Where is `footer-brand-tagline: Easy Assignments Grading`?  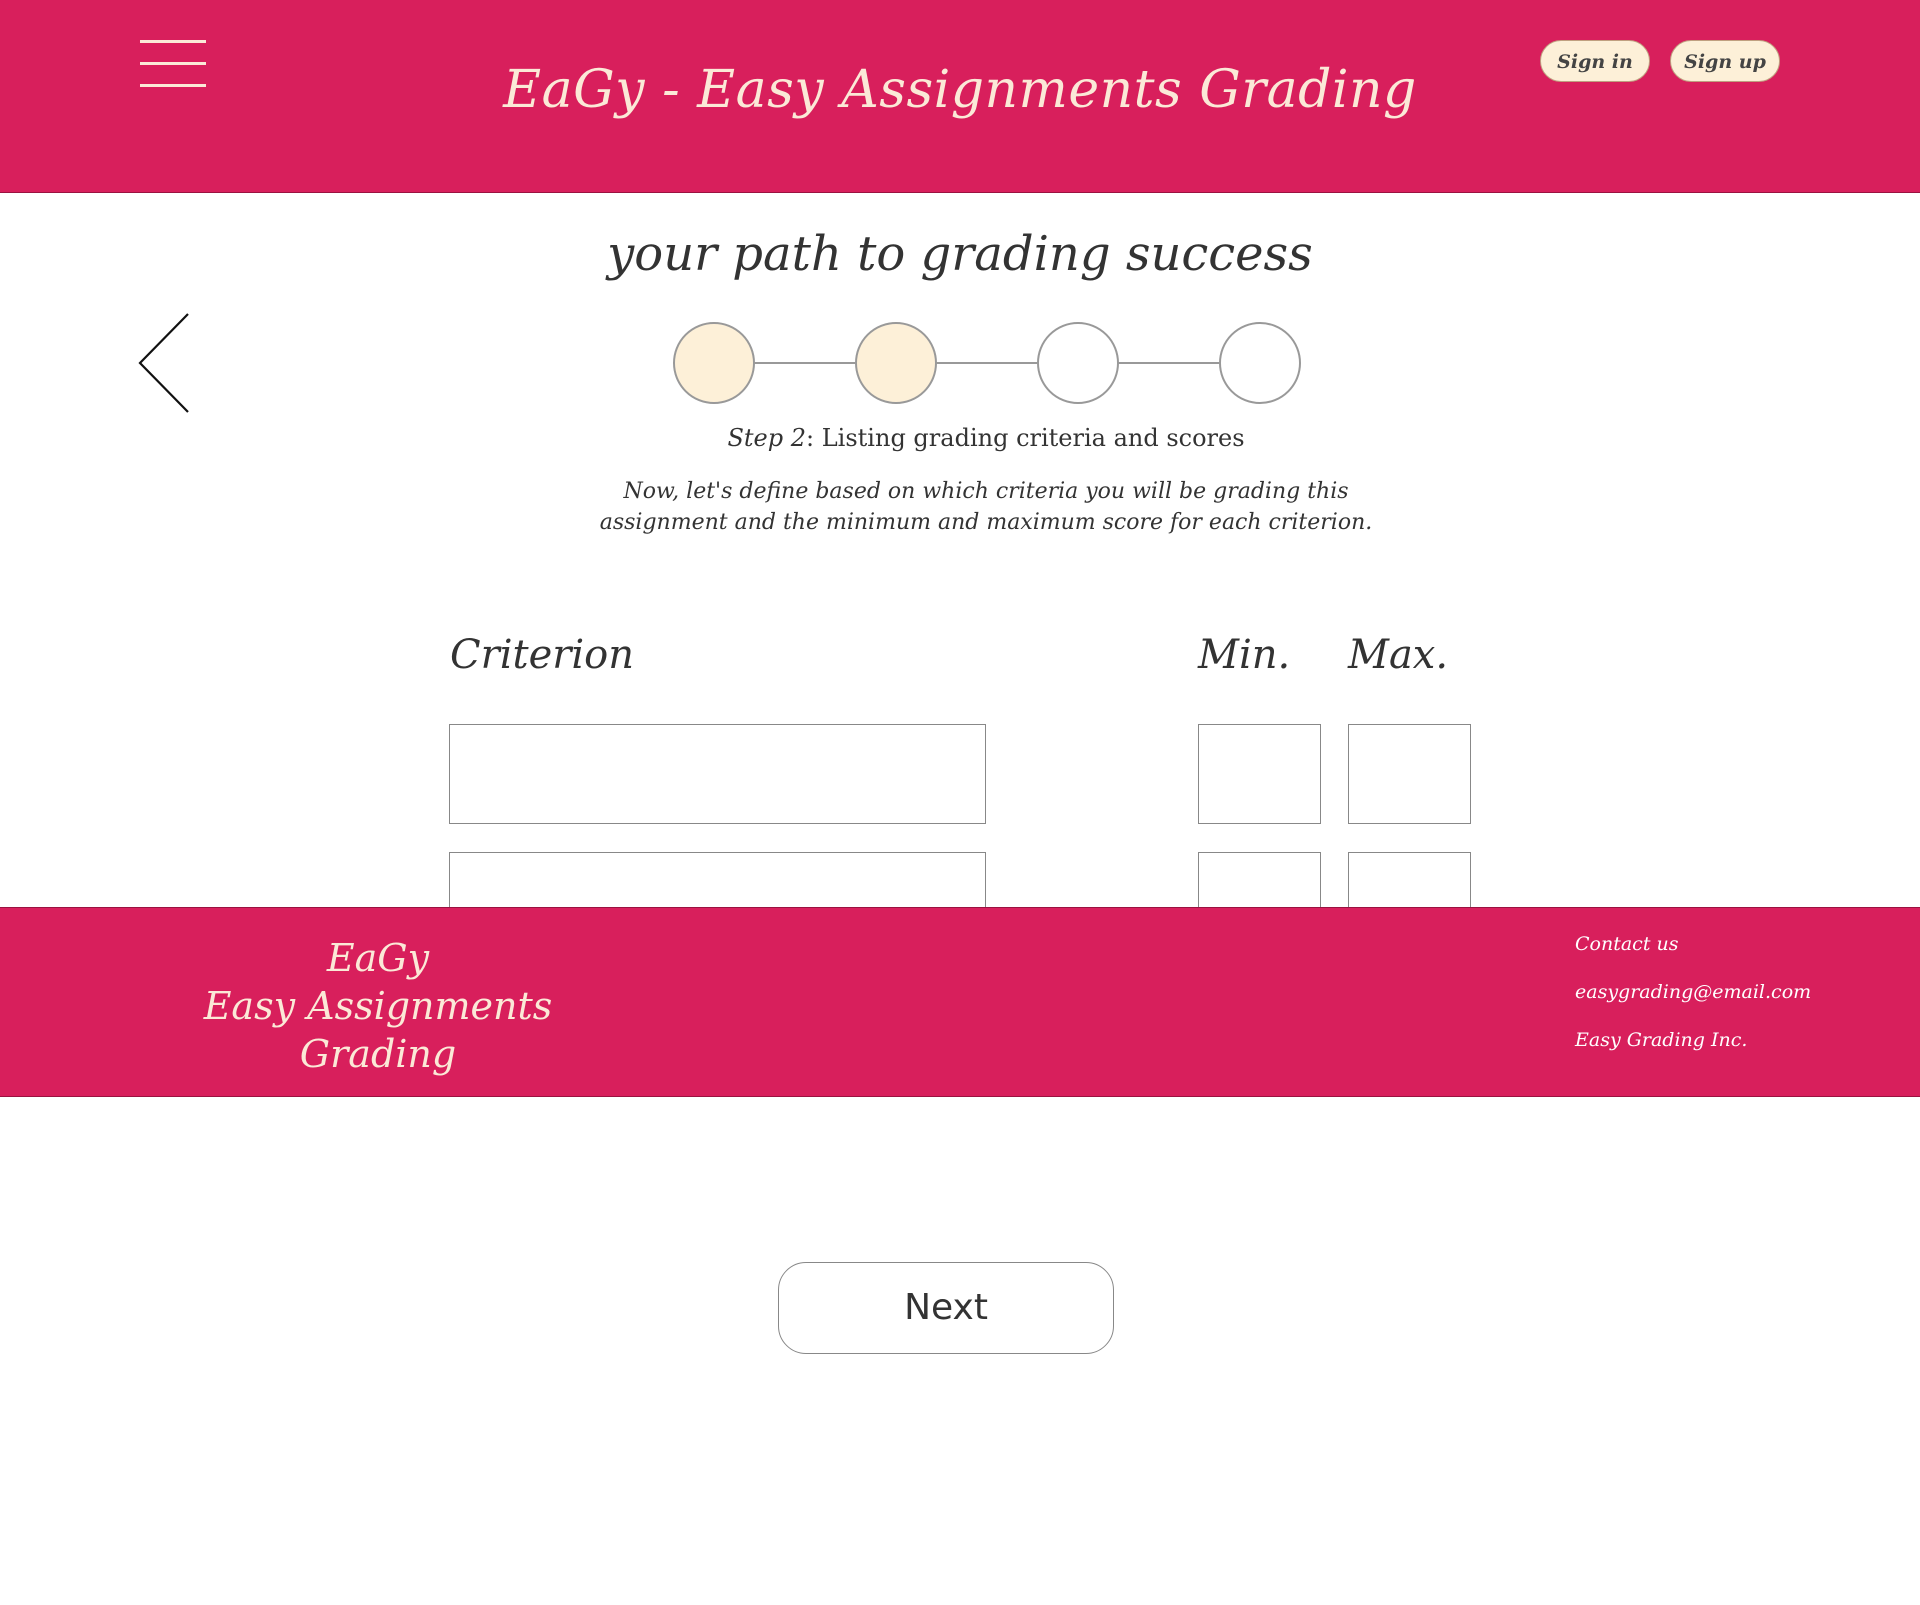 footer-brand-tagline: Easy Assignments Grading is located at coordinates (378, 1030).